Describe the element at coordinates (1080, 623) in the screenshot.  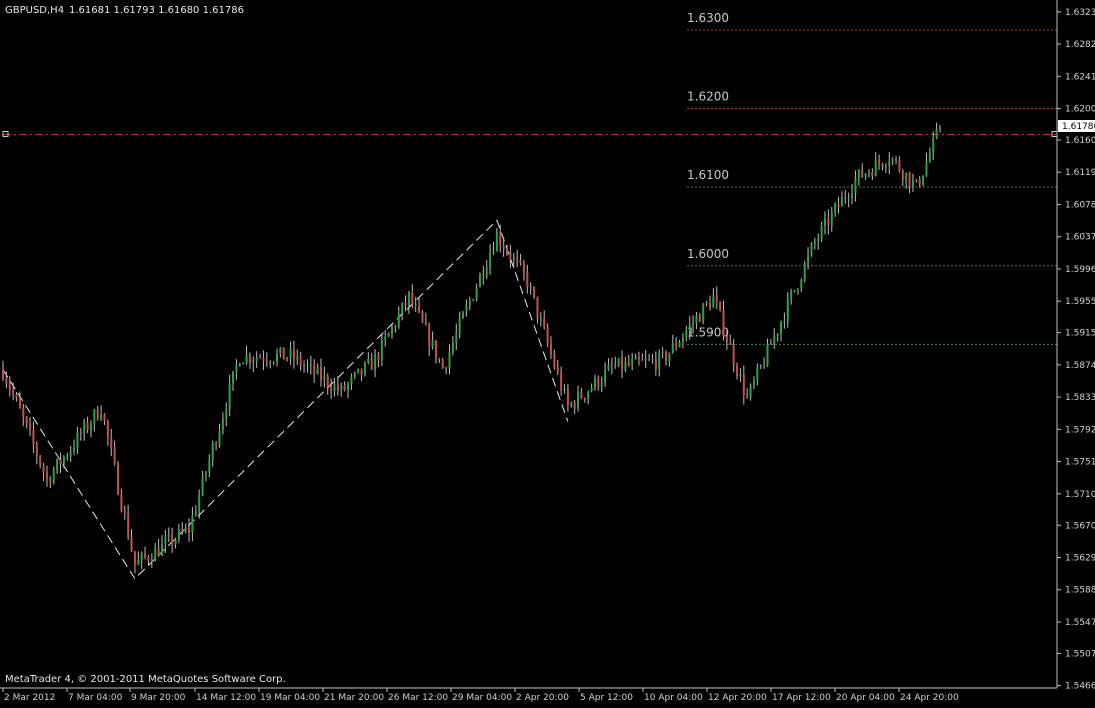
I see `price-tick-label: 1.55470` at that location.